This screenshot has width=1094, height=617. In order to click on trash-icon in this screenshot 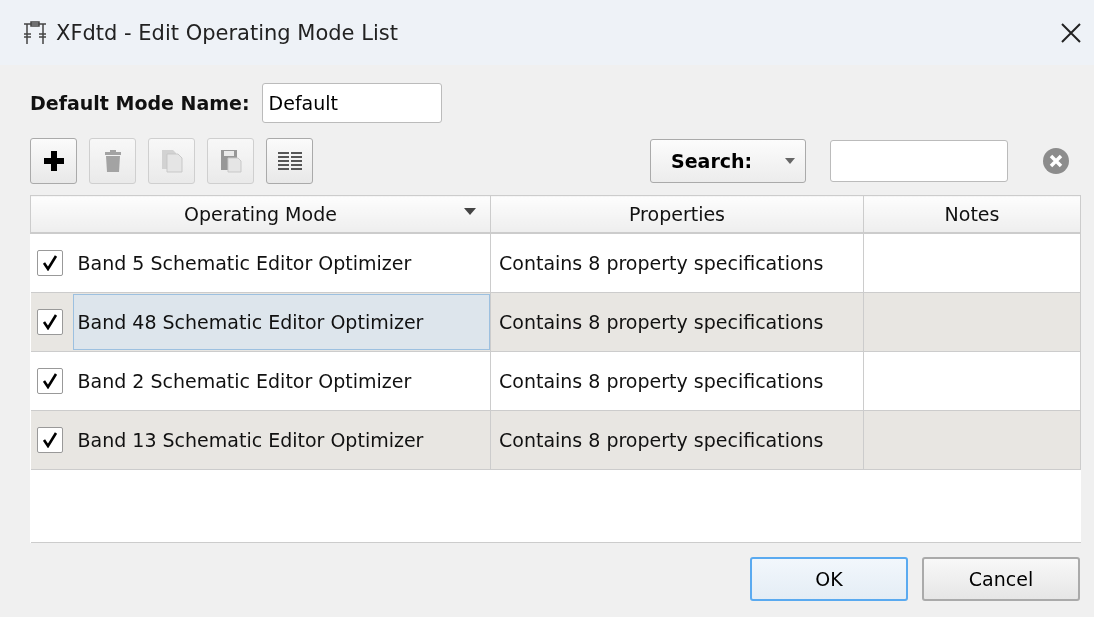, I will do `click(112, 161)`.